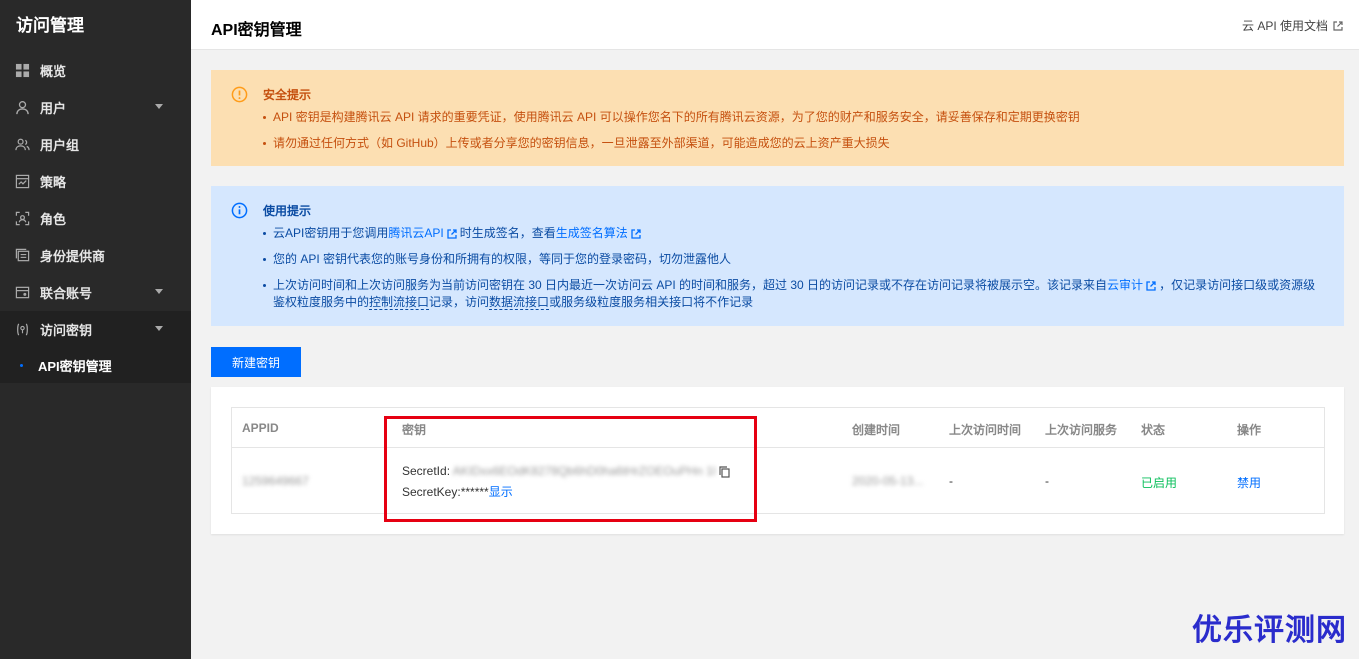 The width and height of the screenshot is (1359, 659). Describe the element at coordinates (22, 181) in the screenshot. I see `policy-icon` at that location.